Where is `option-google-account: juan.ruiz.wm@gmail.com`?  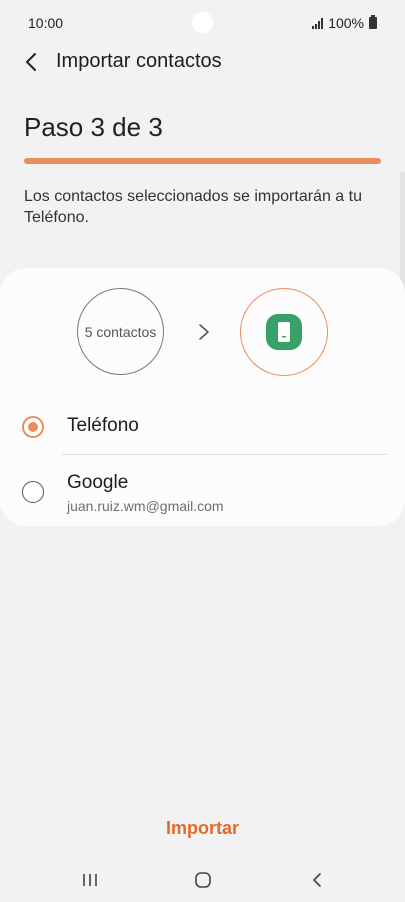
option-google-account: juan.ruiz.wm@gmail.com is located at coordinates (145, 506).